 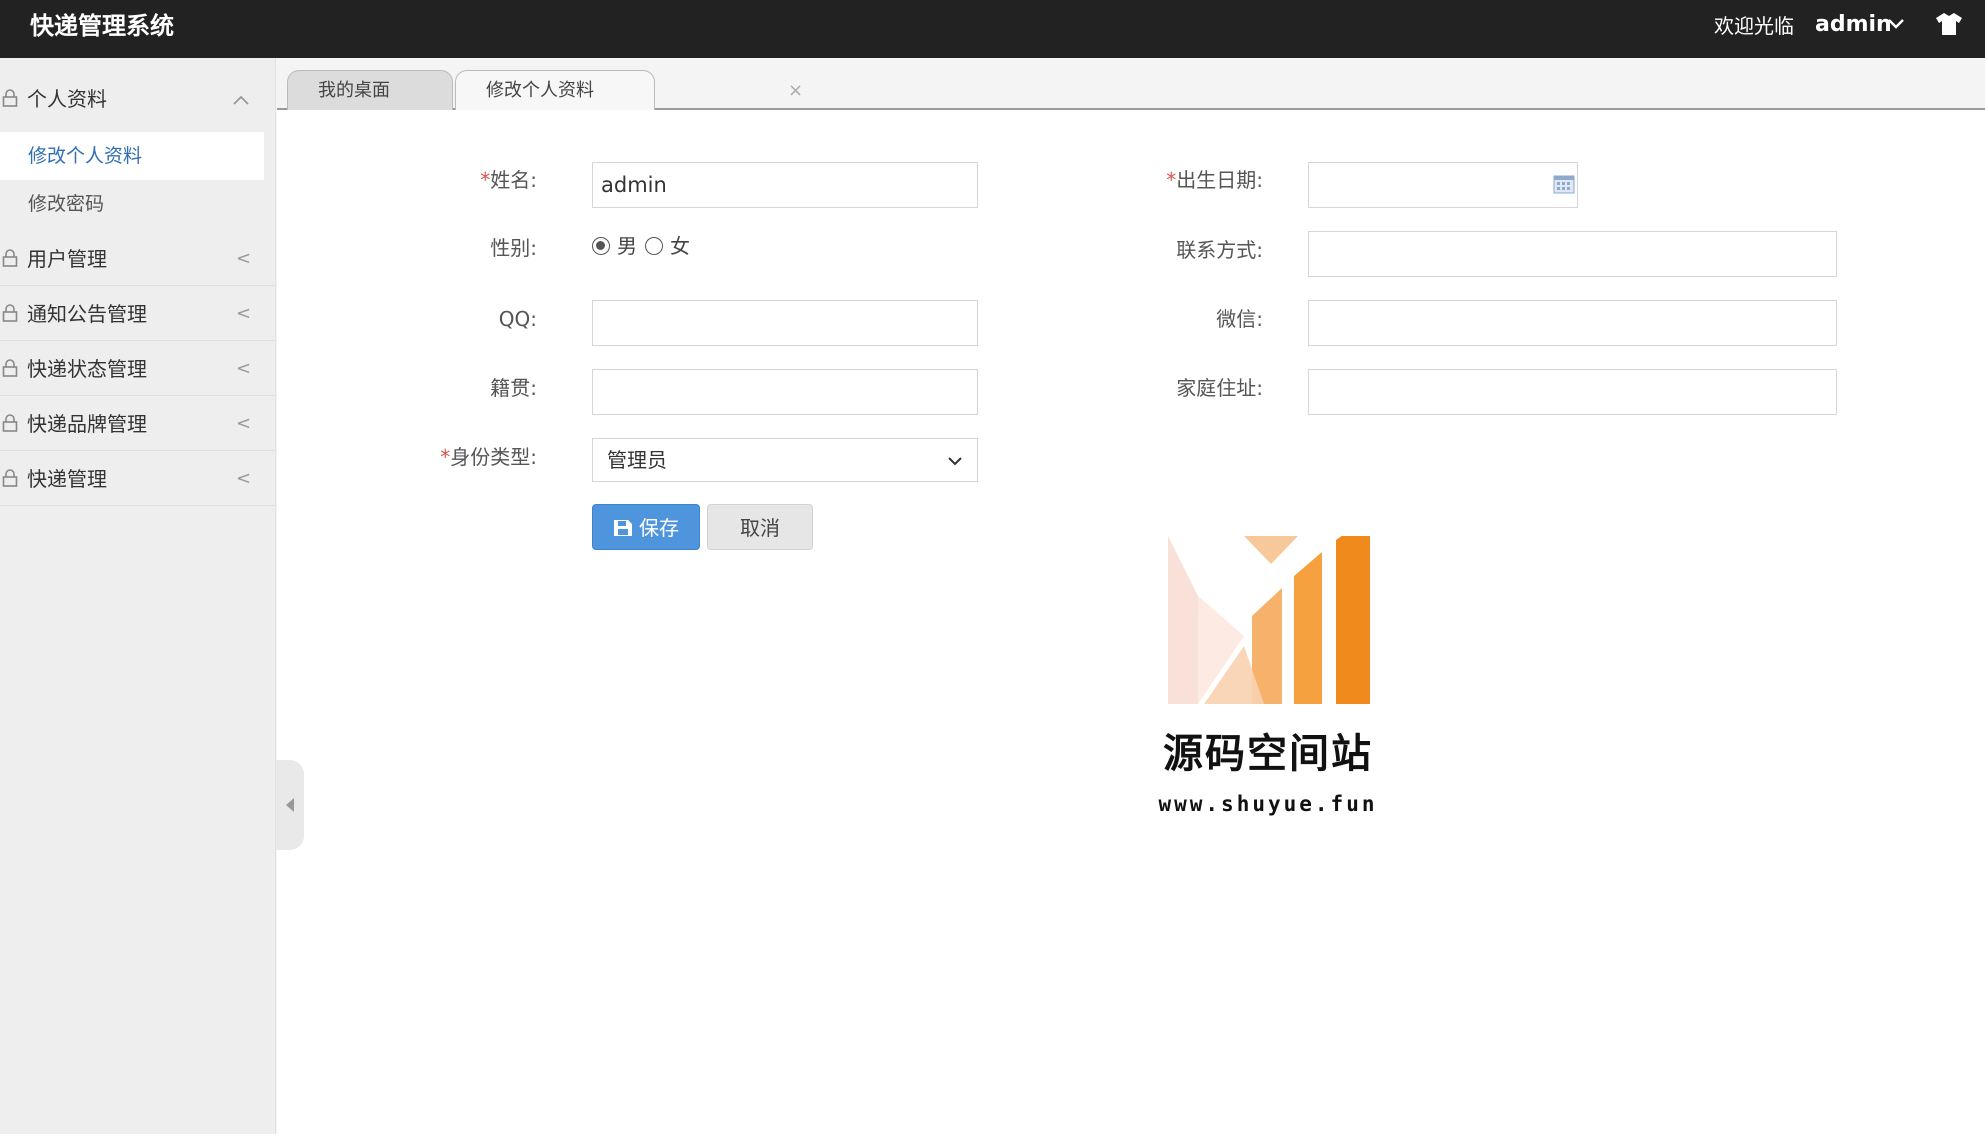 What do you see at coordinates (67, 259) in the screenshot?
I see `sidebar-group-label: 用户管理` at bounding box center [67, 259].